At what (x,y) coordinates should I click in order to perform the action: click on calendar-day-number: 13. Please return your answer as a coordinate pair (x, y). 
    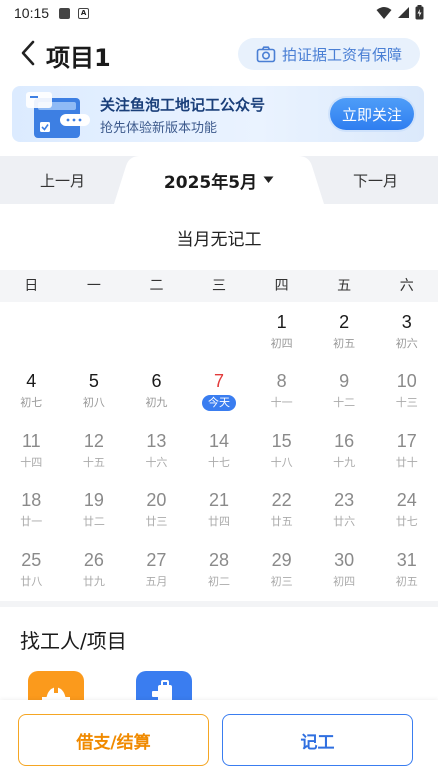
    Looking at the image, I should click on (156, 440).